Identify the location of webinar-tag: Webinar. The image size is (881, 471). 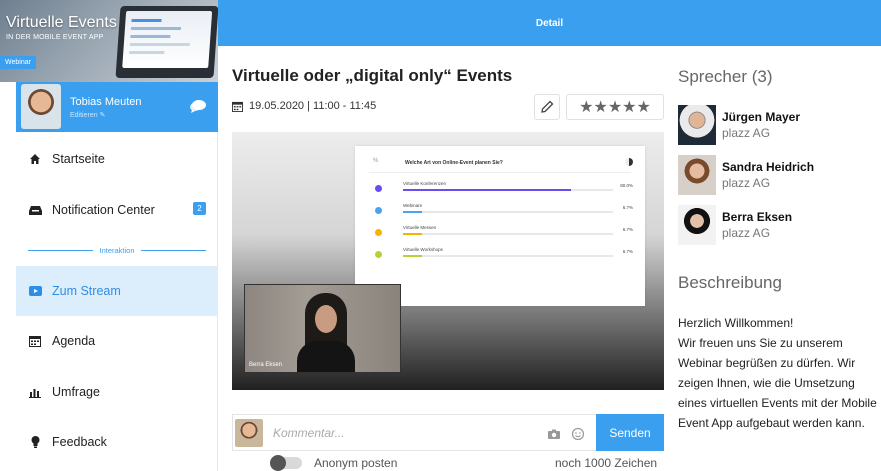
(18, 62).